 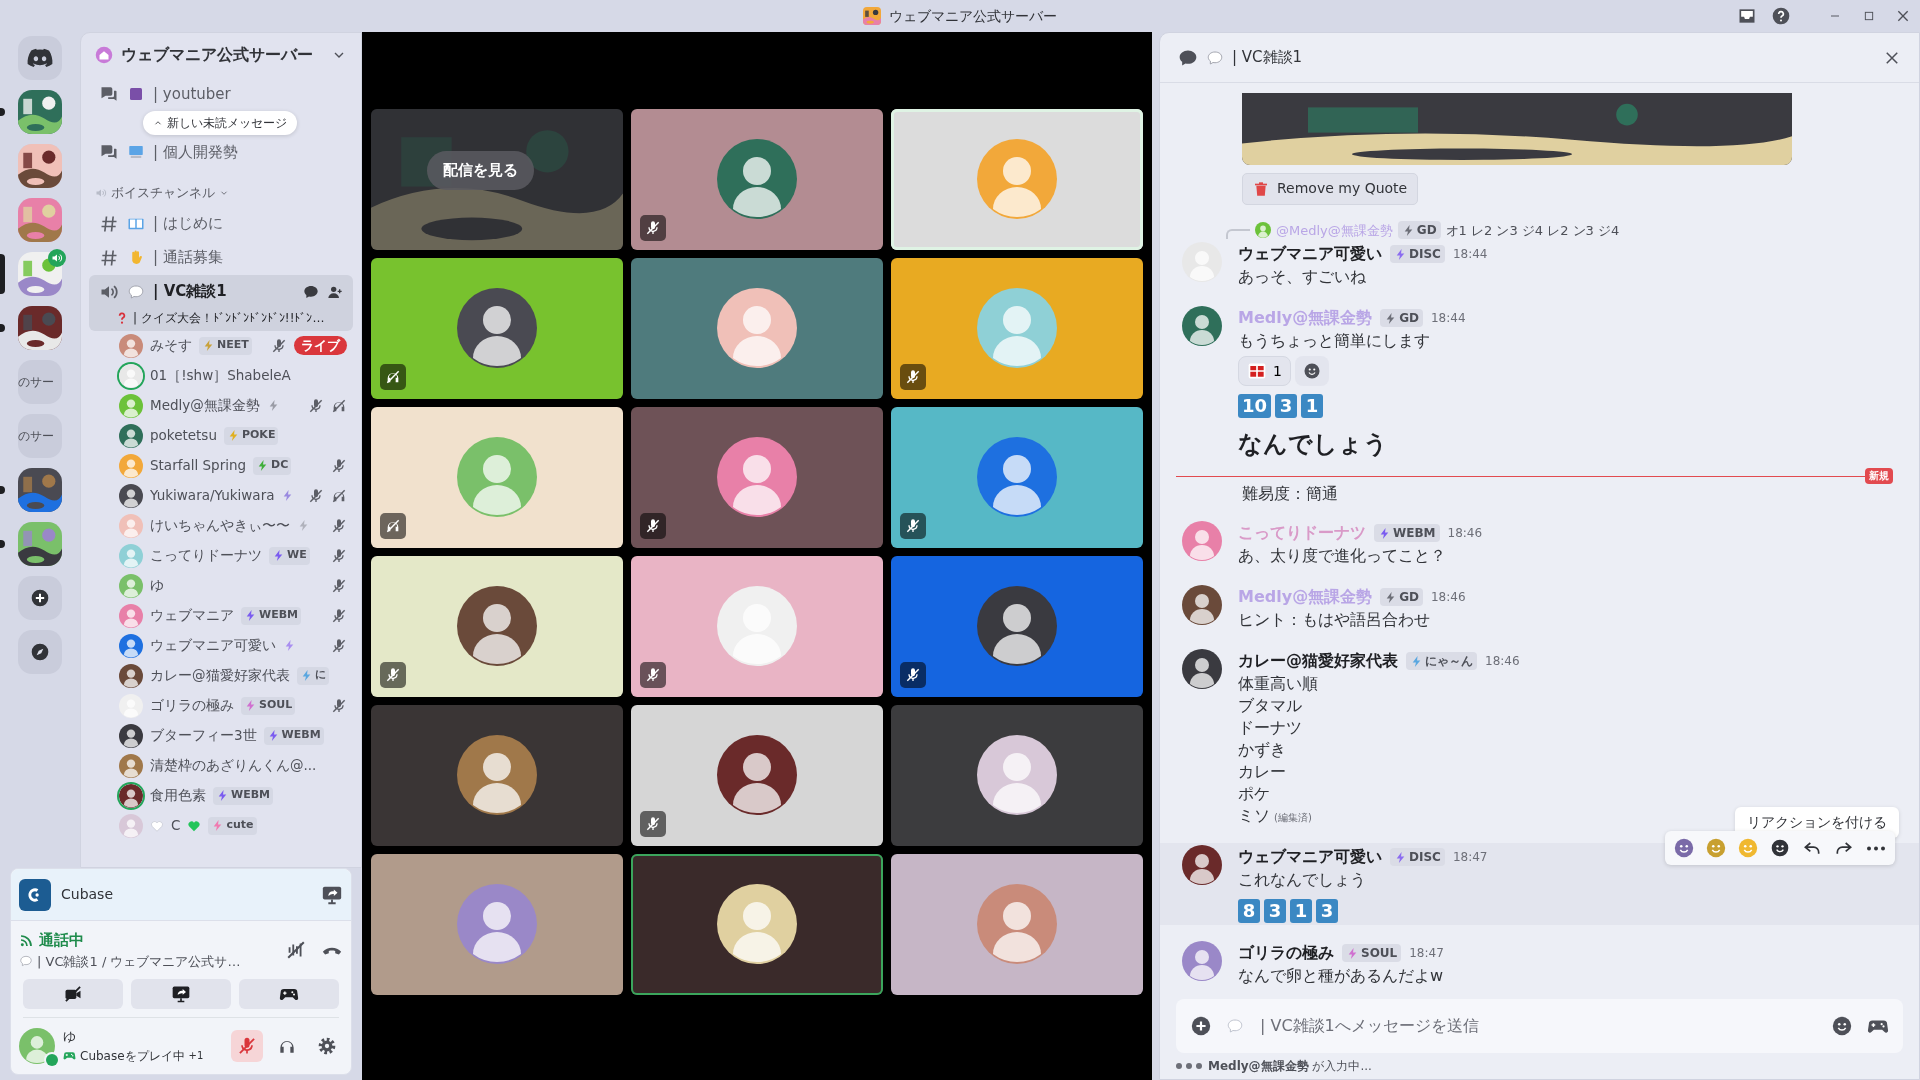 I want to click on reaction-button: 1, so click(x=1264, y=371).